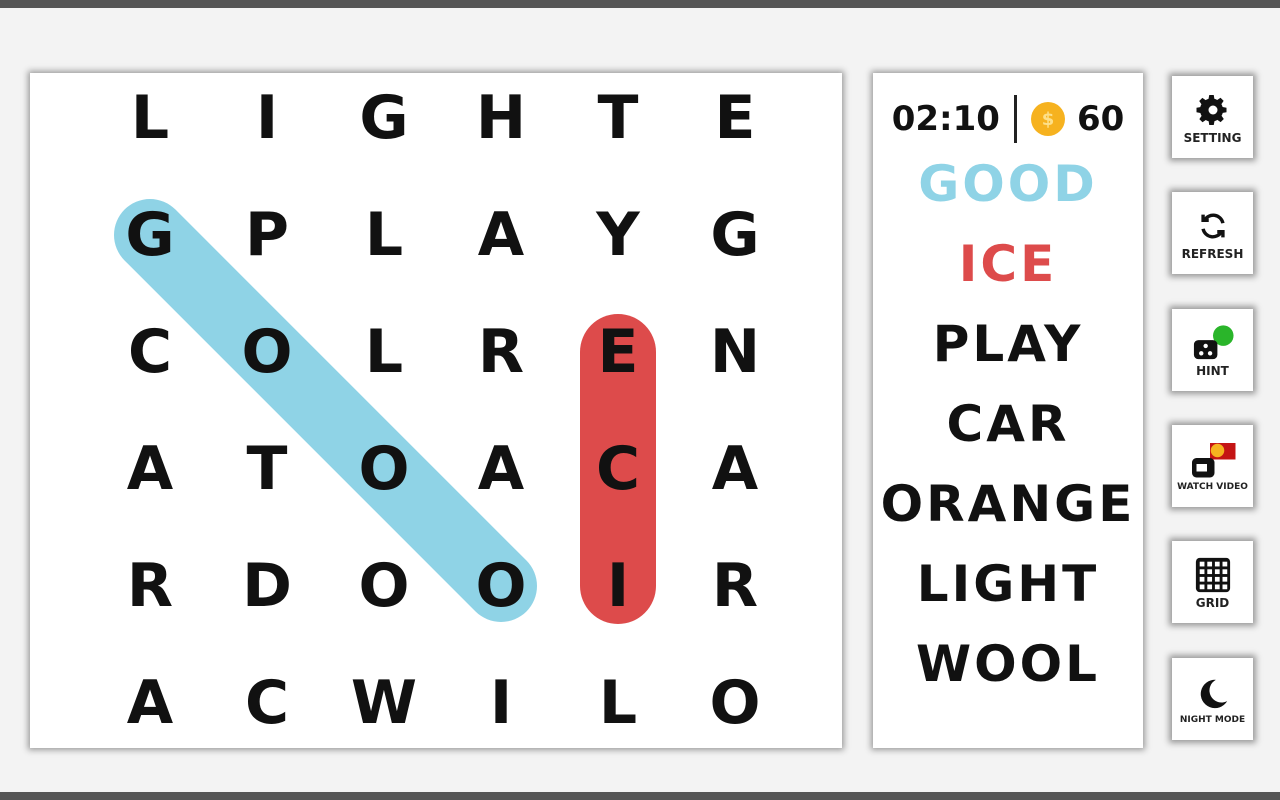 This screenshot has height=800, width=1280. Describe the element at coordinates (267, 586) in the screenshot. I see `grid-cell: D` at that location.